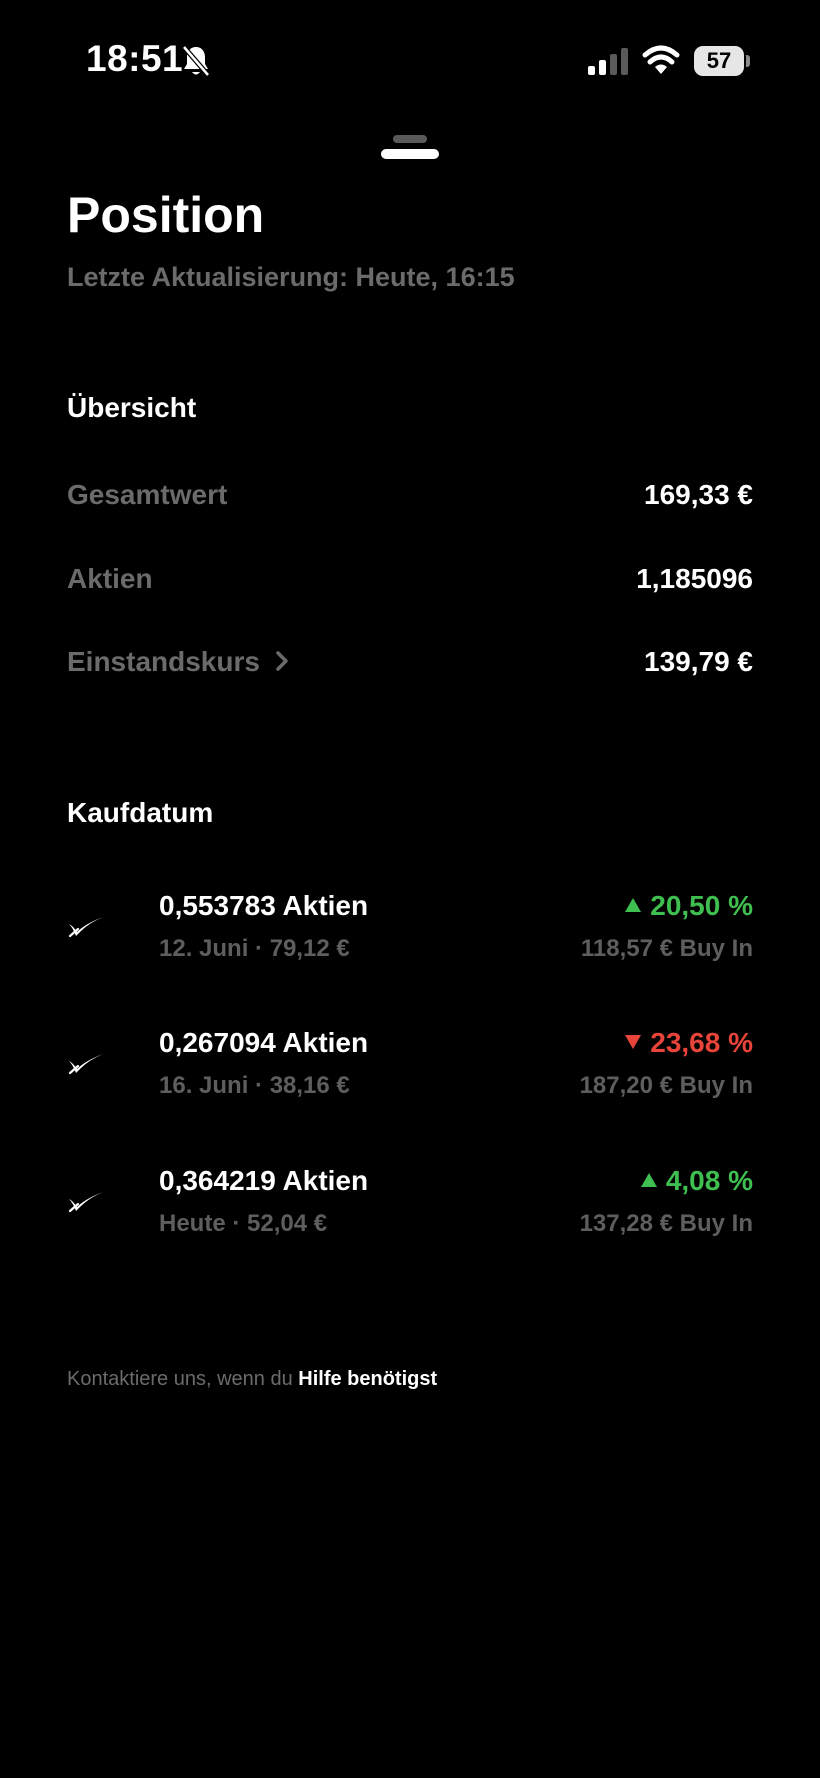 The image size is (820, 1778). I want to click on overview-label: Gesamtwert, so click(147, 494).